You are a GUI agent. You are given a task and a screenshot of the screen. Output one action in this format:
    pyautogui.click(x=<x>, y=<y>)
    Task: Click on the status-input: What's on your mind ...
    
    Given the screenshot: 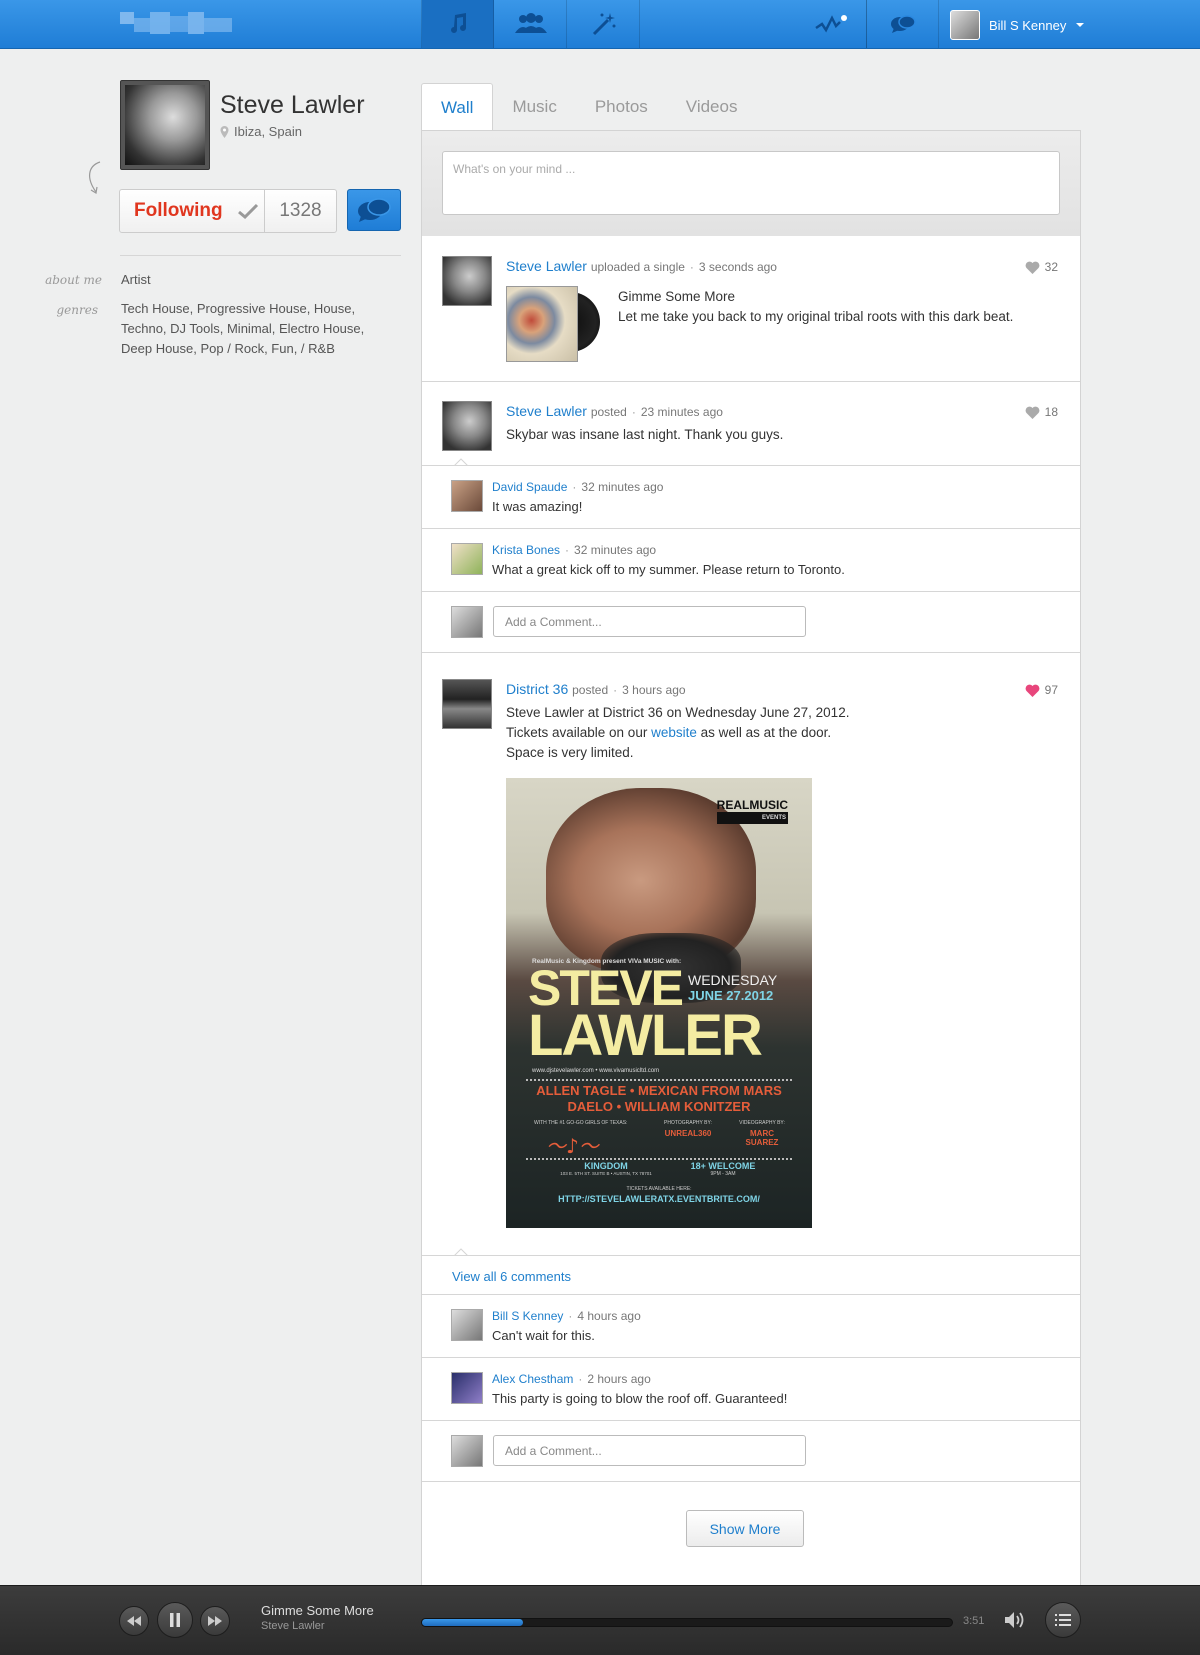 What is the action you would take?
    pyautogui.click(x=751, y=183)
    